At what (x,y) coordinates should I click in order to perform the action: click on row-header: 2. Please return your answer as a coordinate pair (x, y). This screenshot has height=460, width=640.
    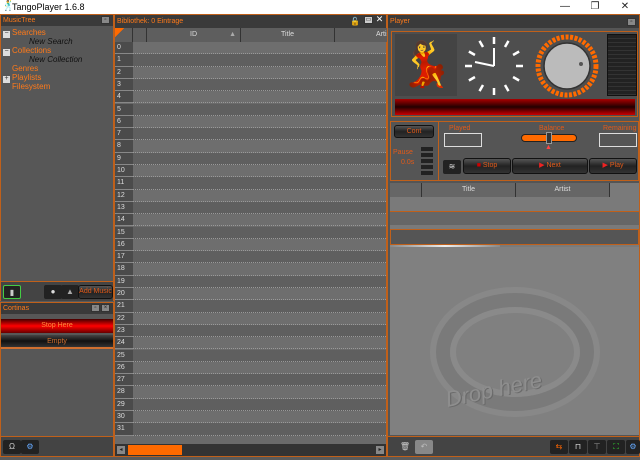
    Looking at the image, I should click on (124, 72).